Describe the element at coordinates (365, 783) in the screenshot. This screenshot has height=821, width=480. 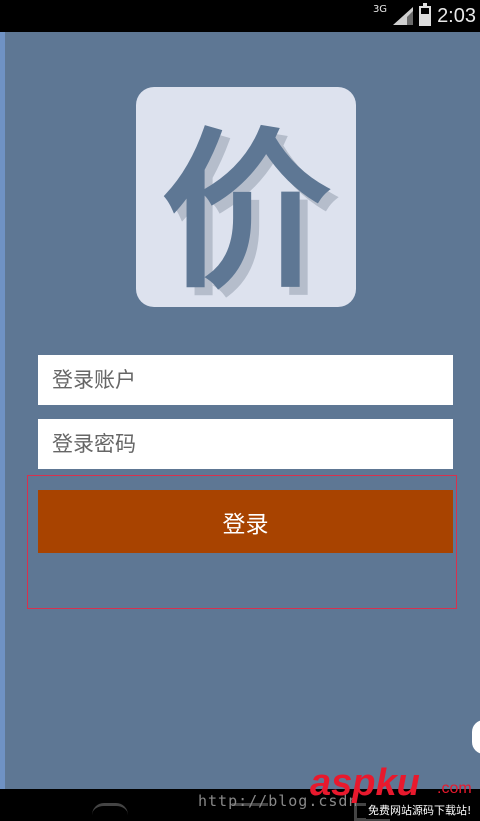
I see `watermark-logo: aspku` at that location.